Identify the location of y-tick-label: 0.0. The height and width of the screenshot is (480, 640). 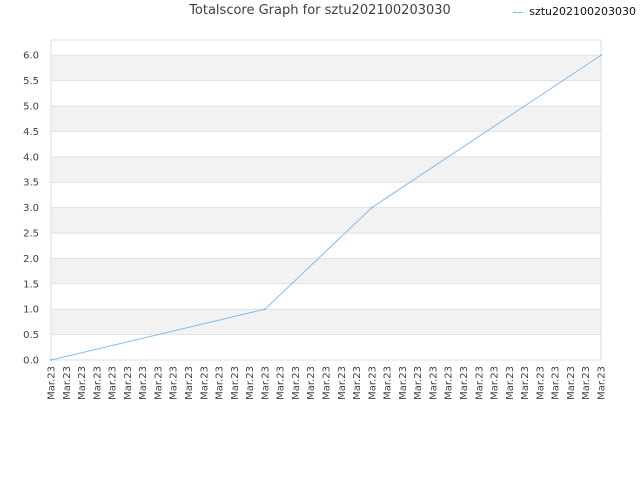
(31, 361).